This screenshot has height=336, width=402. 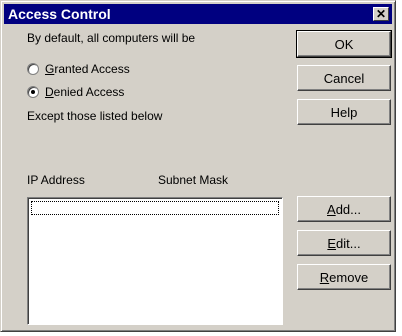 I want to click on granted-radio, so click(x=33, y=69).